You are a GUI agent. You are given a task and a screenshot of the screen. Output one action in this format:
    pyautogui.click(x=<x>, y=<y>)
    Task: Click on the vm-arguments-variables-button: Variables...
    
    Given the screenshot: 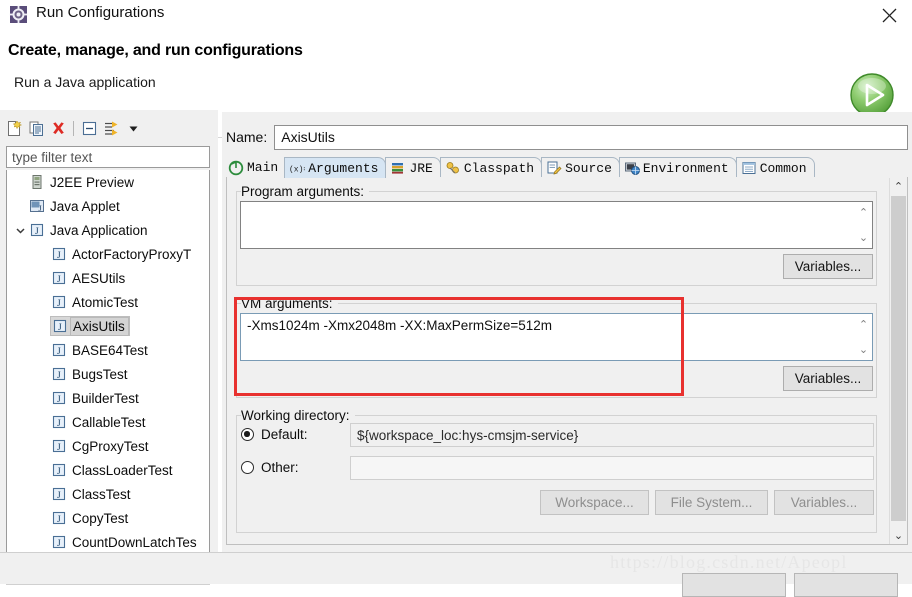 What is the action you would take?
    pyautogui.click(x=828, y=378)
    